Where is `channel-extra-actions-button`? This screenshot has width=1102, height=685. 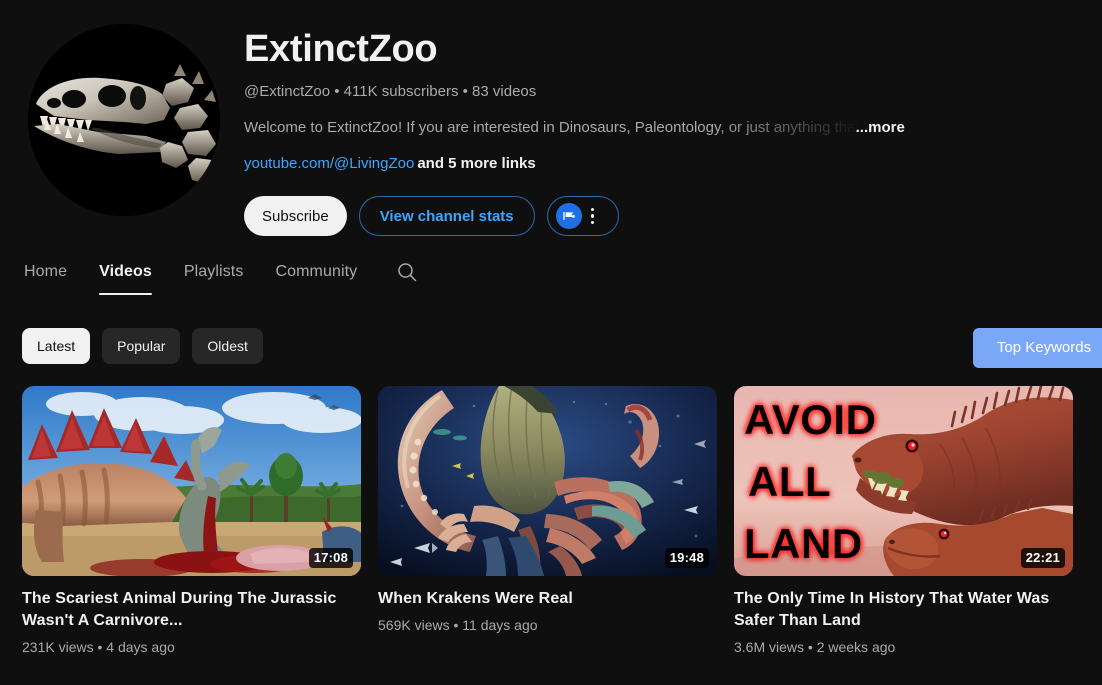
channel-extra-actions-button is located at coordinates (582, 216).